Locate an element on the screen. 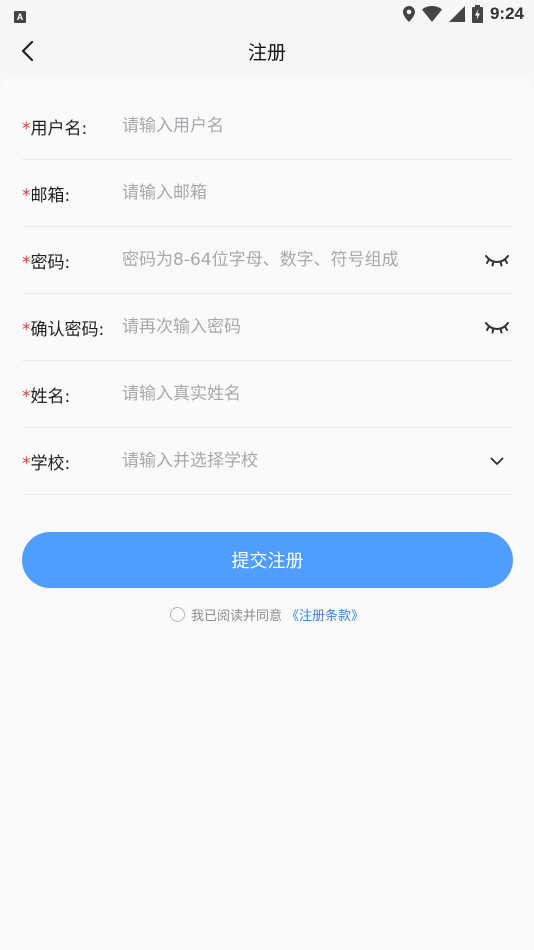 This screenshot has height=950, width=534. real-name-input is located at coordinates (317, 394).